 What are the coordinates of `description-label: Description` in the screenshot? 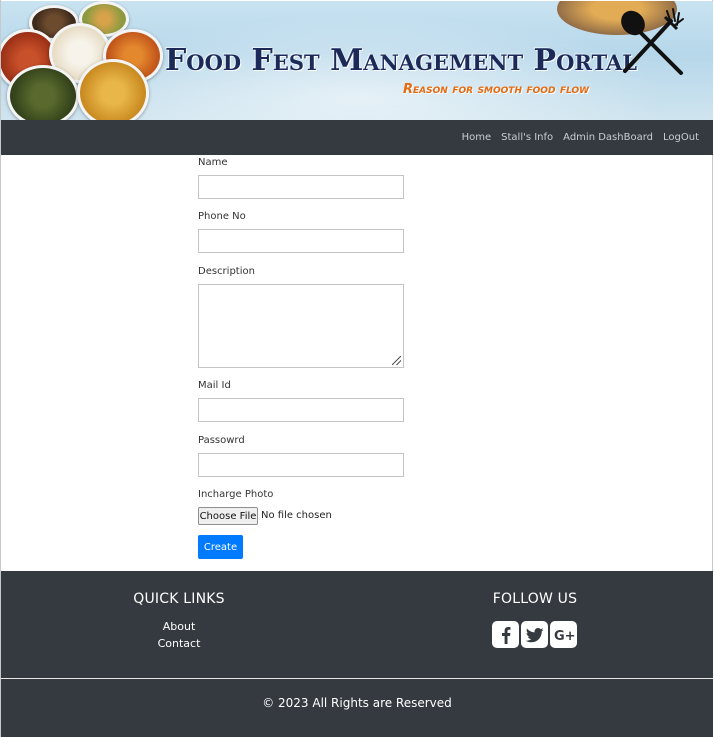 It's located at (226, 271).